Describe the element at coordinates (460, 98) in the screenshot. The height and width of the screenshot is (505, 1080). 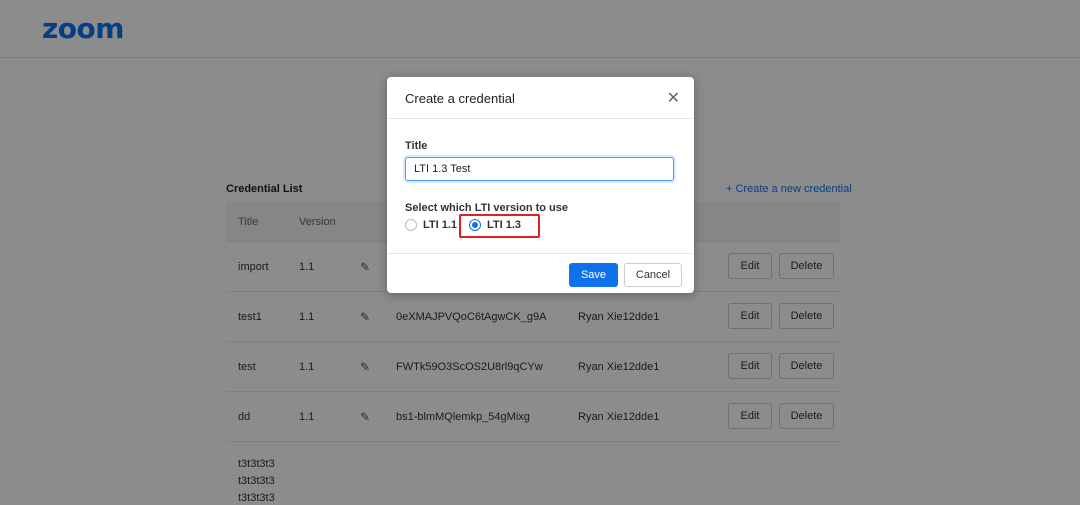
I see `dialog-title: Create a credential` at that location.